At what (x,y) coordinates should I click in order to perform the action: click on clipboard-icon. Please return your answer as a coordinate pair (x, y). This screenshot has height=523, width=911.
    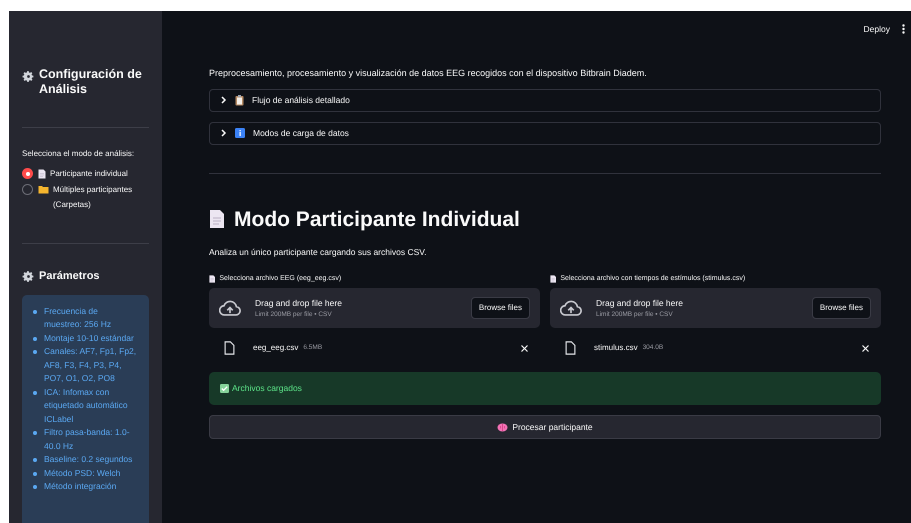
    Looking at the image, I should click on (239, 100).